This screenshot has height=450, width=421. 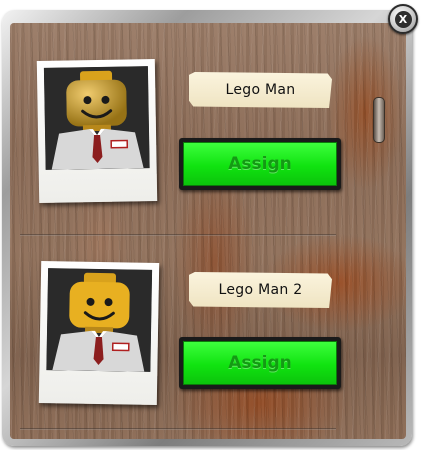 I want to click on entry-name-label: Lego Man, so click(x=260, y=90).